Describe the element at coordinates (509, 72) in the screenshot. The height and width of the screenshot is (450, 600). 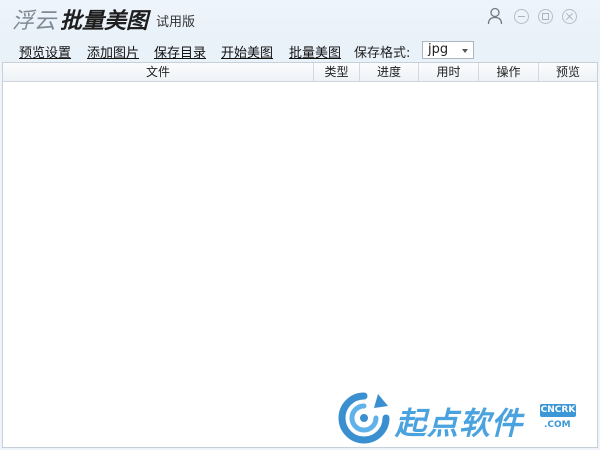
I see `column-header-action: 操作` at that location.